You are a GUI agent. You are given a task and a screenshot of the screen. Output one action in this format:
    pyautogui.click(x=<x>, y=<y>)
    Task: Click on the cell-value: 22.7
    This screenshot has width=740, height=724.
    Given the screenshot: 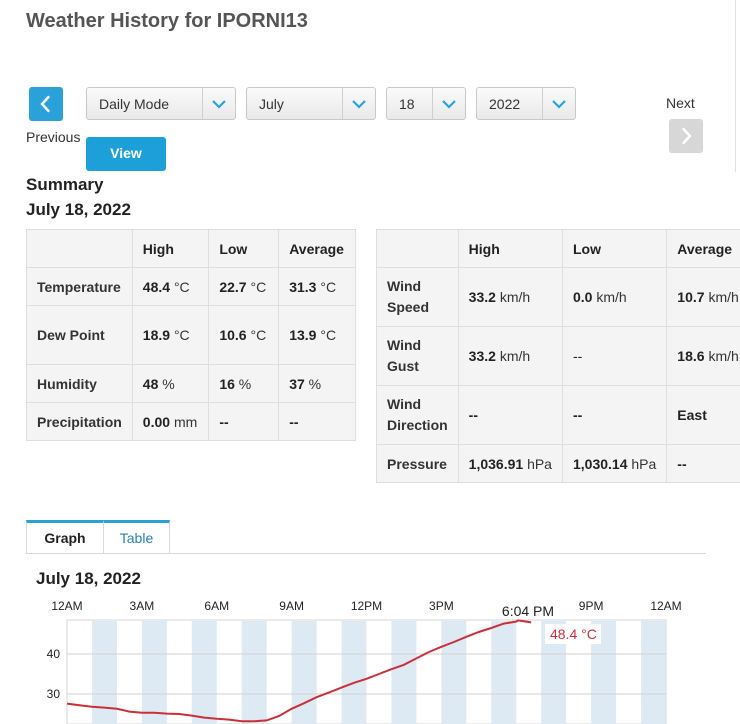 What is the action you would take?
    pyautogui.click(x=233, y=286)
    